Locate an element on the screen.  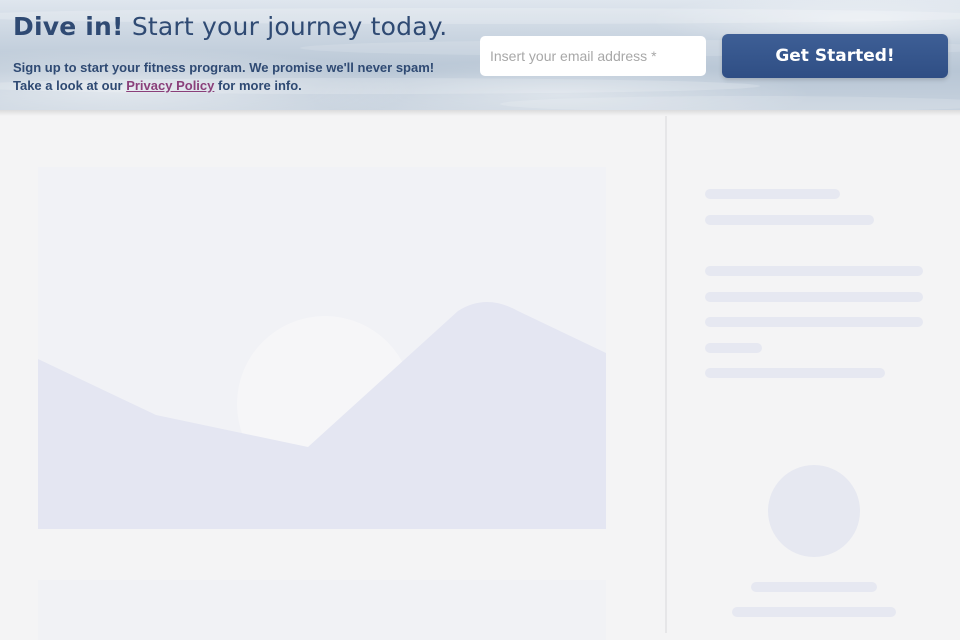
banner-shadow is located at coordinates (480, 113).